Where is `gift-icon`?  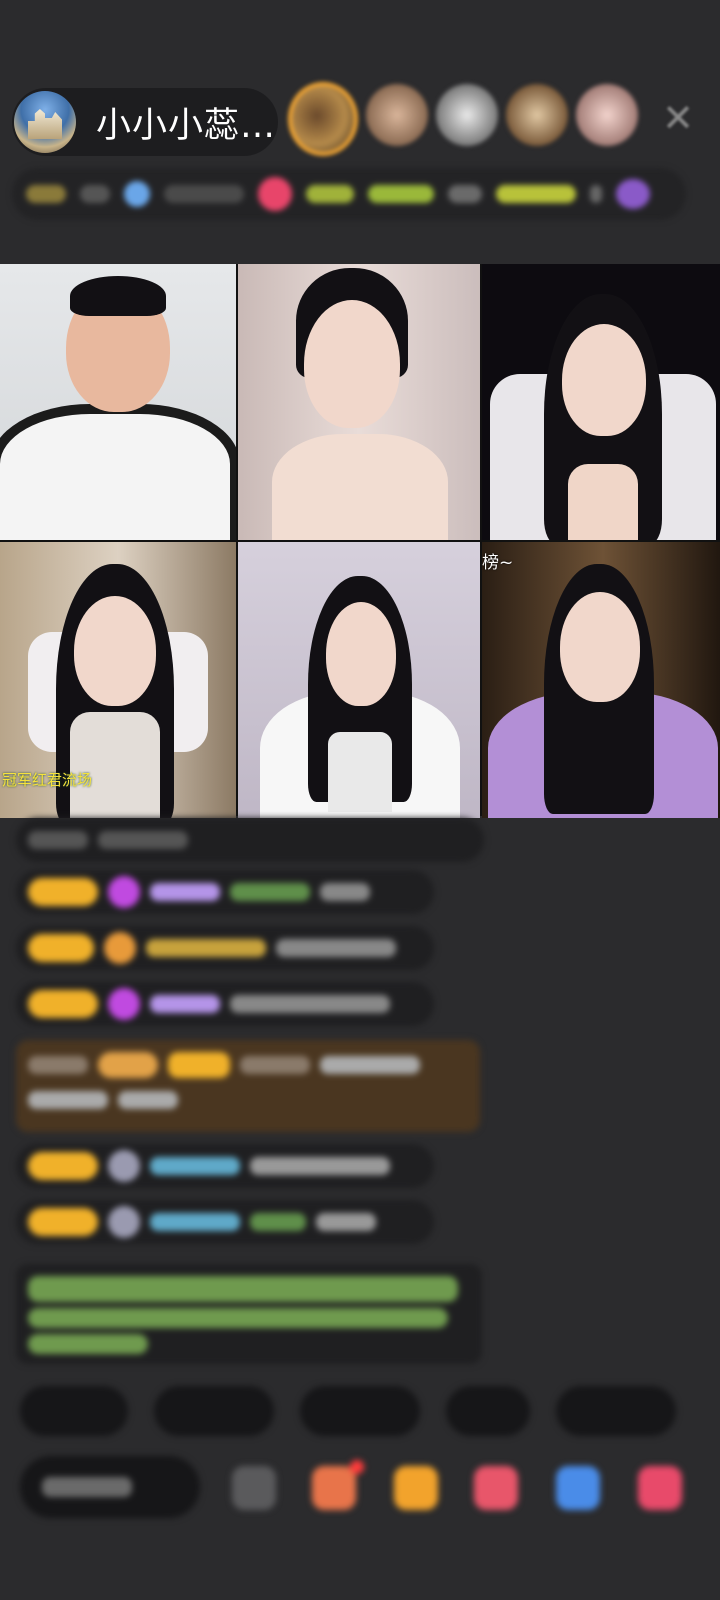 gift-icon is located at coordinates (416, 1488).